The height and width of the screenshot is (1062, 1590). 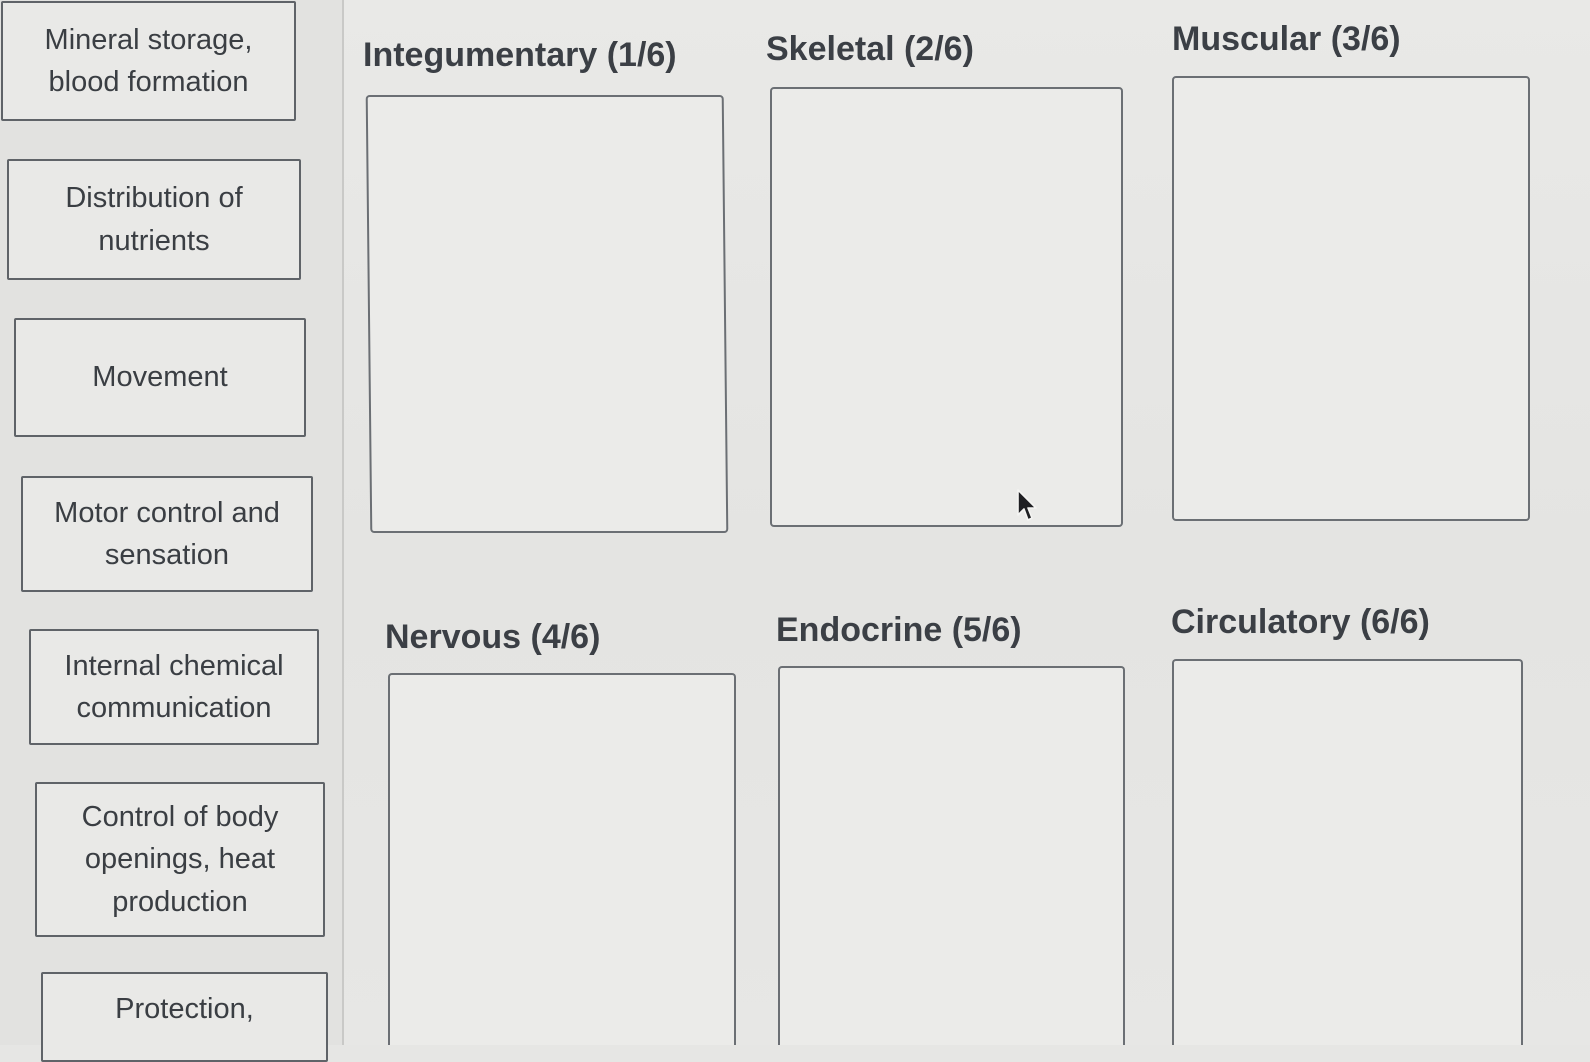 I want to click on answer-chip-mineral-storage: Mineral storage, blood formation, so click(x=148, y=61).